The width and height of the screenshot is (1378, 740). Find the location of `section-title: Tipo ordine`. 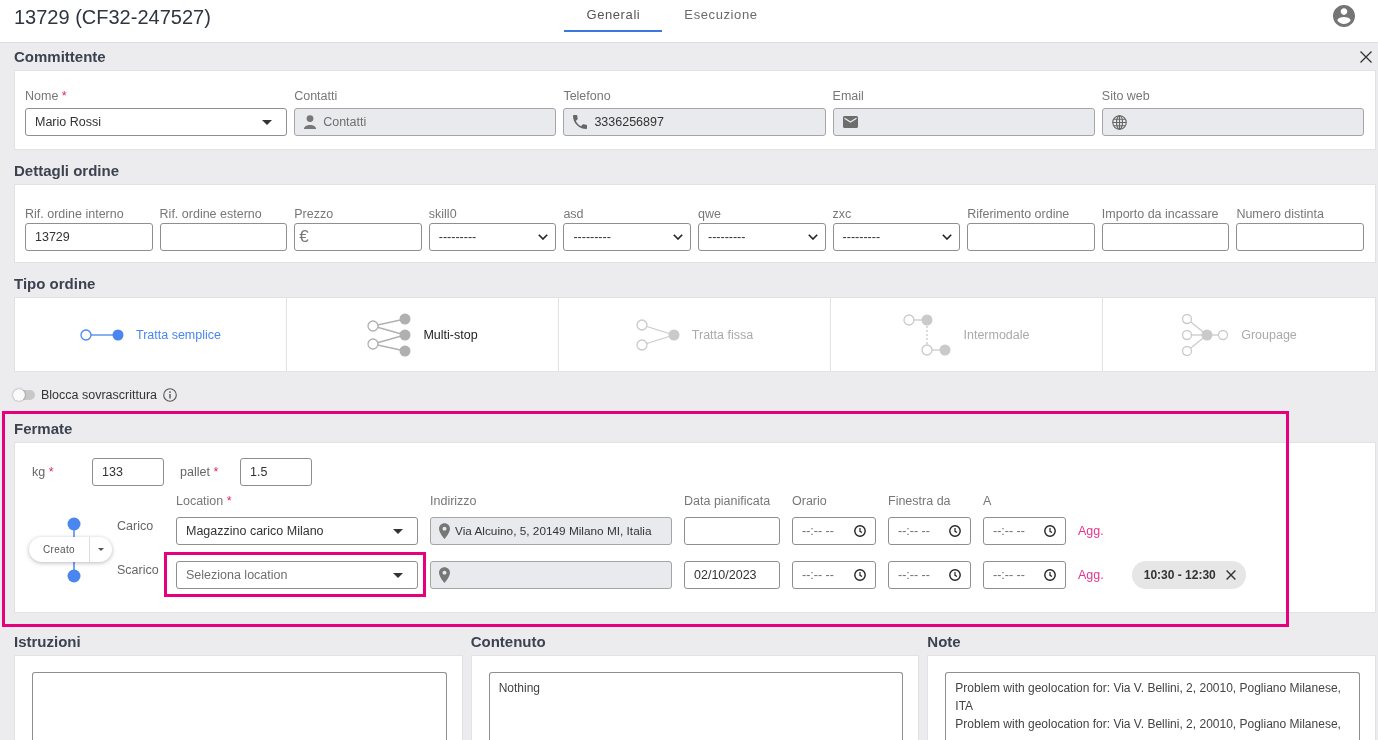

section-title: Tipo ordine is located at coordinates (55, 283).